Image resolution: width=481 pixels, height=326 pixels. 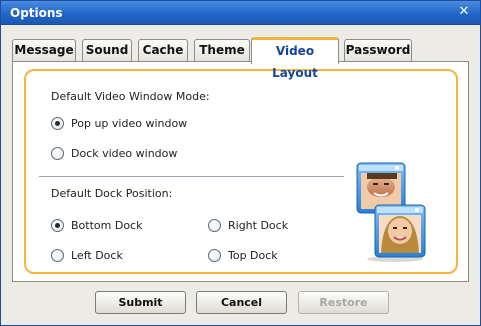 What do you see at coordinates (258, 225) in the screenshot?
I see `radio-right-dock-label: Right Dock` at bounding box center [258, 225].